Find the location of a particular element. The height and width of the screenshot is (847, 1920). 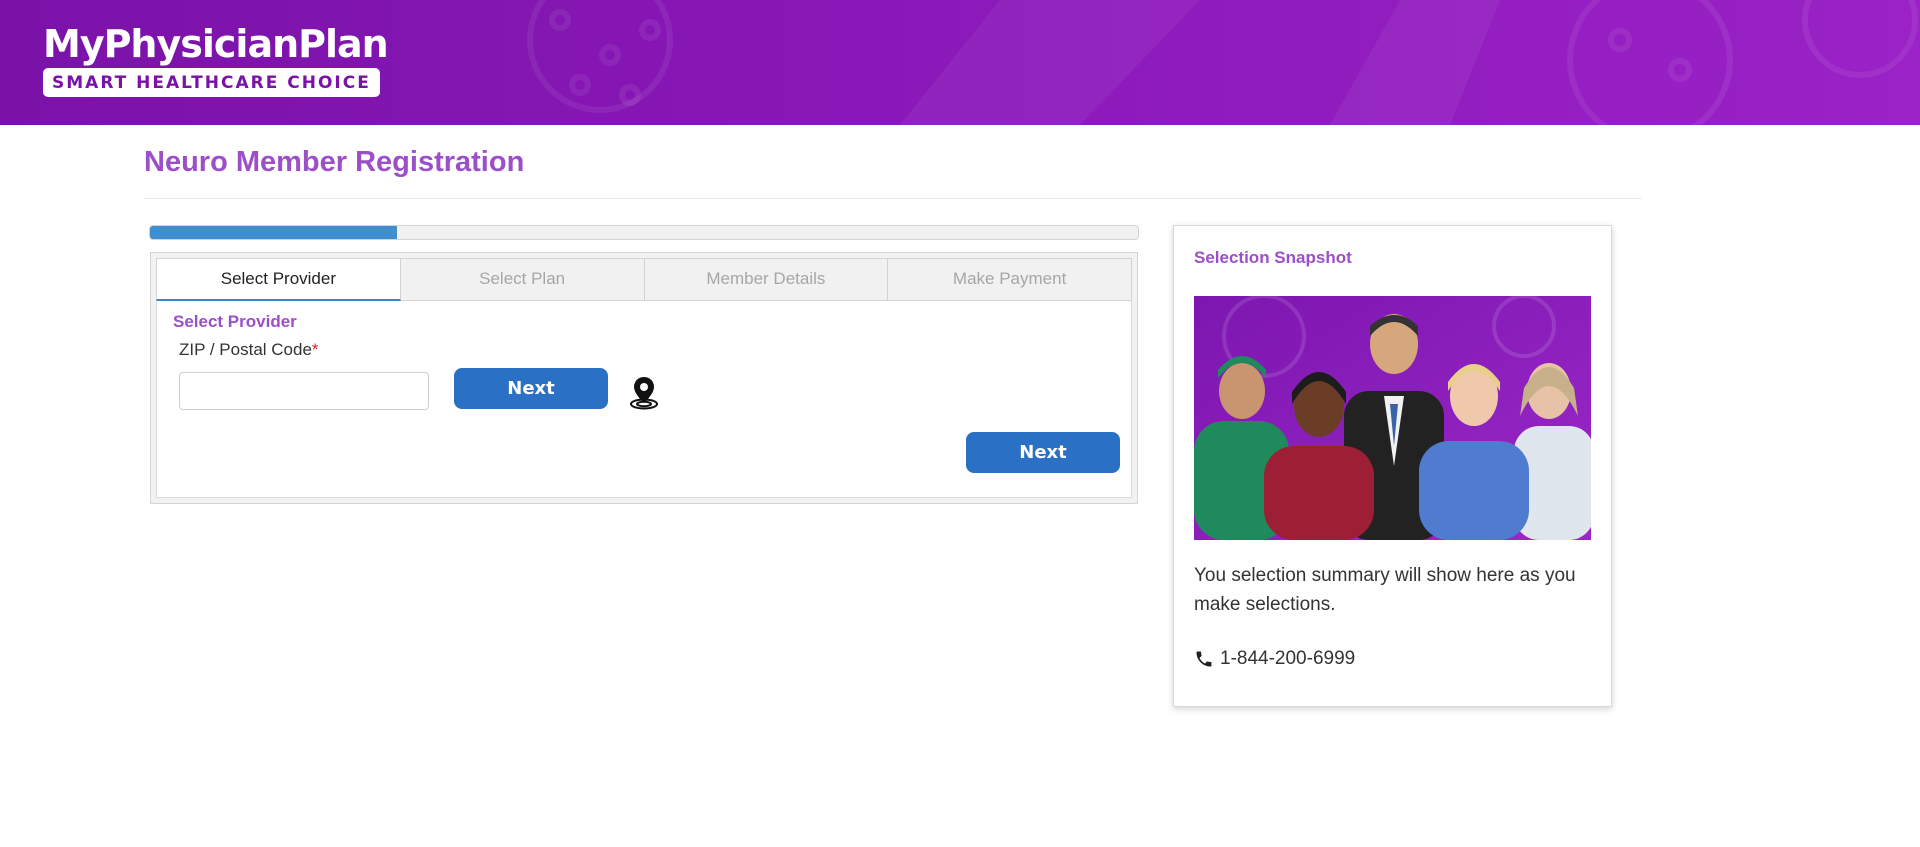

tab-select-provider: Select Provider is located at coordinates (278, 279).